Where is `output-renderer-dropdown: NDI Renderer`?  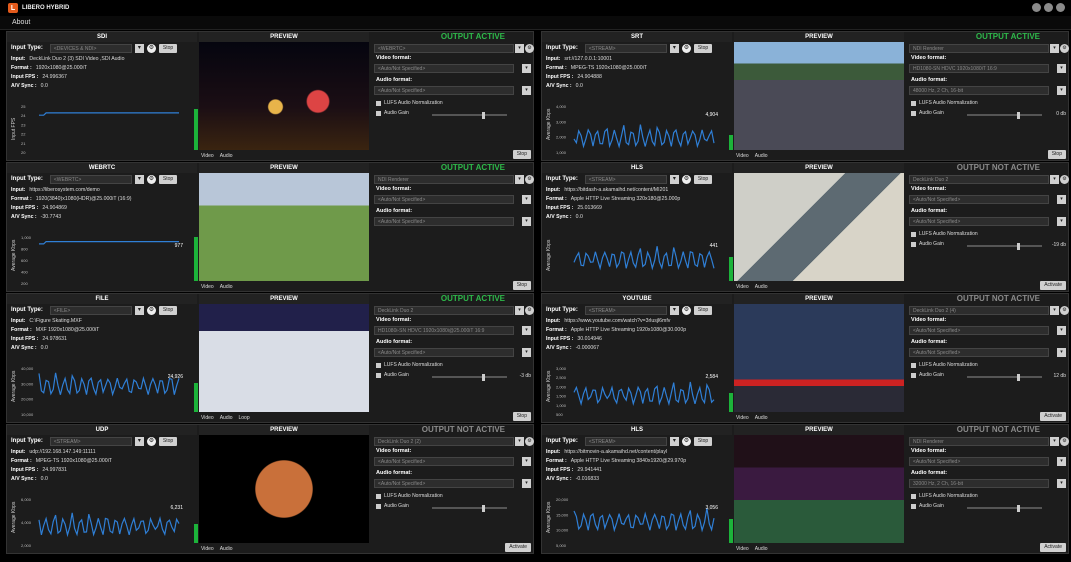 output-renderer-dropdown: NDI Renderer is located at coordinates (979, 441).